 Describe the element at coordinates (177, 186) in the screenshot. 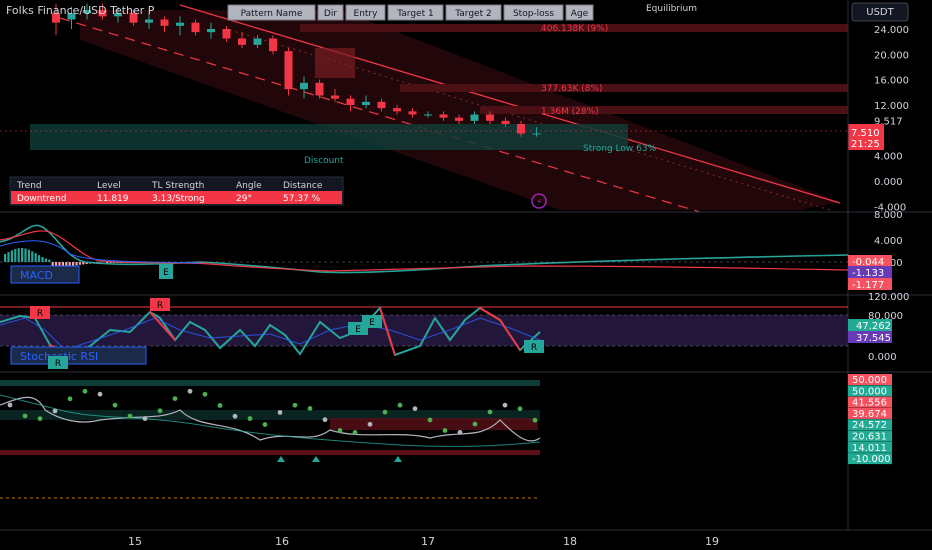

I see `trend-table-header: TL Strength` at that location.